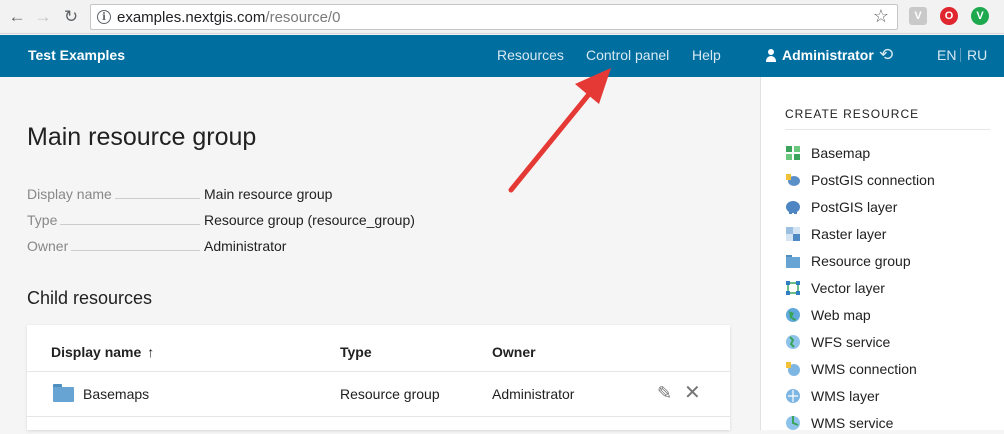 This screenshot has width=1004, height=434. I want to click on url-text: examples.nextgis.com/resource/0, so click(228, 17).